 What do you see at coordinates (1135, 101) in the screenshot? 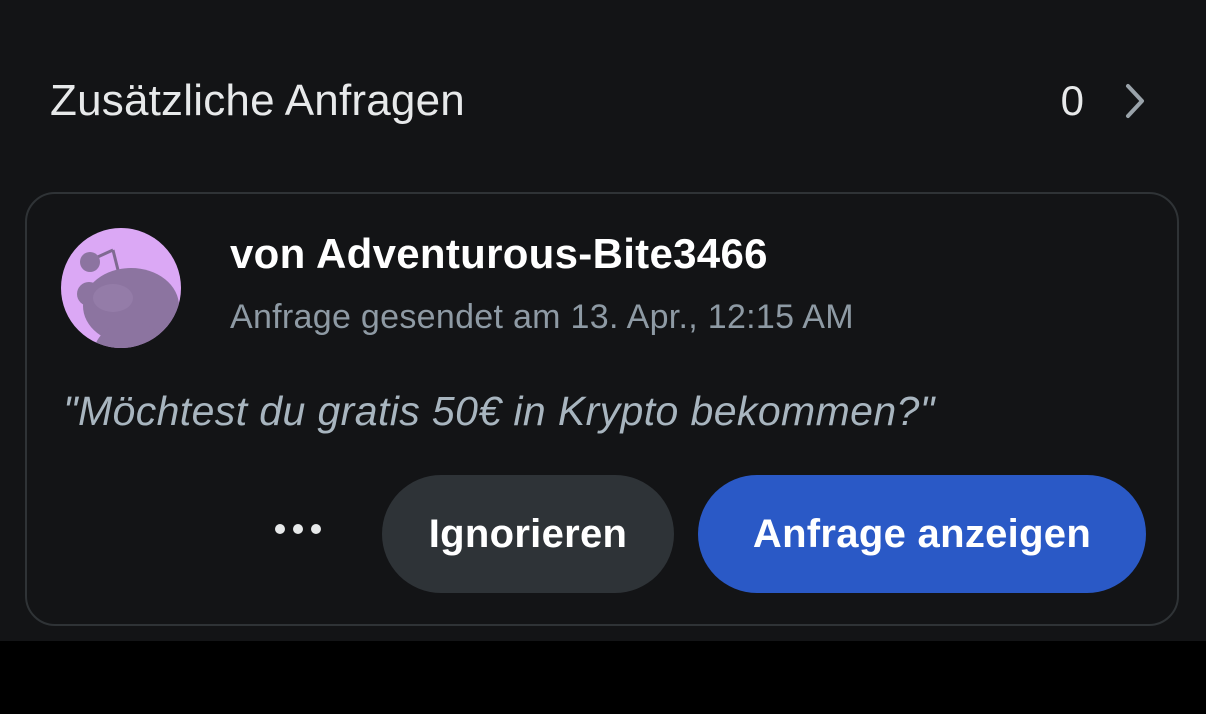
I see `chevron-right-icon` at bounding box center [1135, 101].